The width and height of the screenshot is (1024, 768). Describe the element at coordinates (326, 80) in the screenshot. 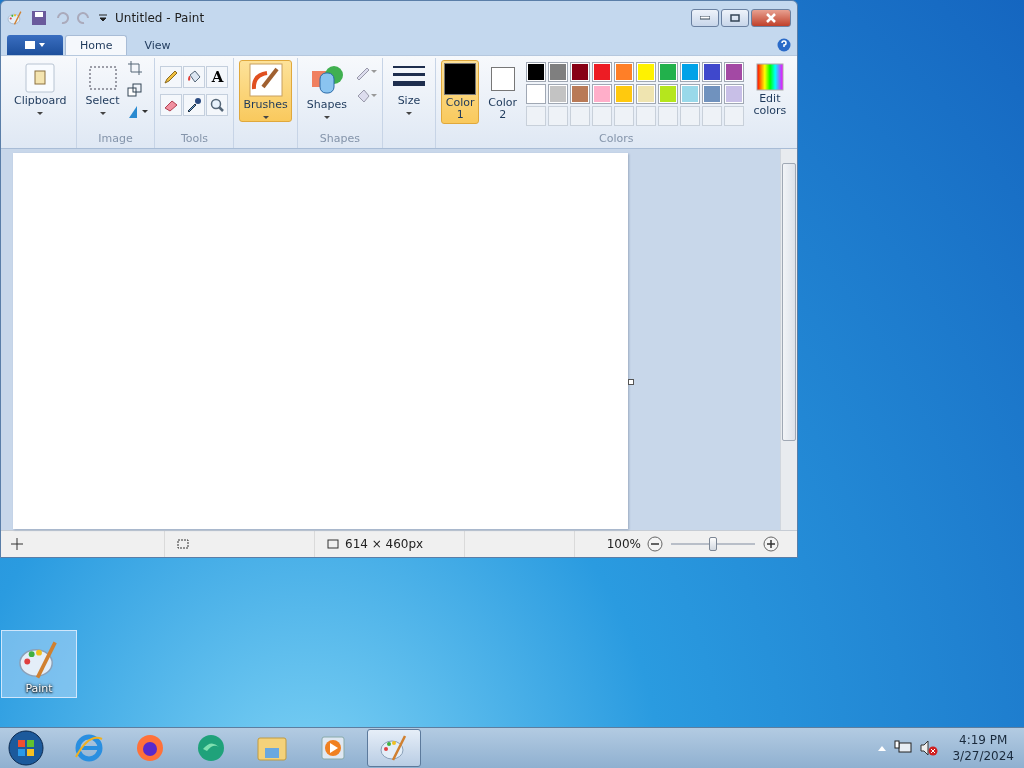

I see `shapes-icon` at that location.